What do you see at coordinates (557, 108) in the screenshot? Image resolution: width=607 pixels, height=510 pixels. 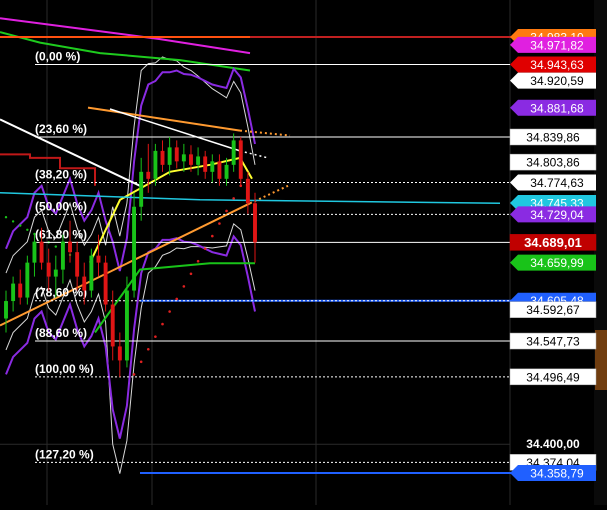 I see `price-tag-label: 34.881,68` at bounding box center [557, 108].